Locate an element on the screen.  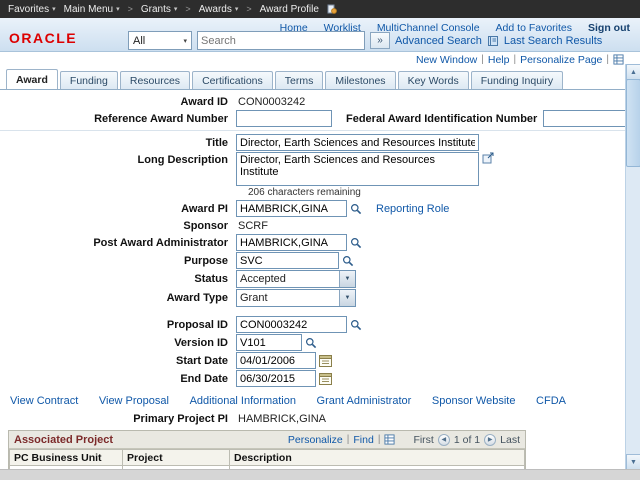
help-link: Help is located at coordinates (499, 60).